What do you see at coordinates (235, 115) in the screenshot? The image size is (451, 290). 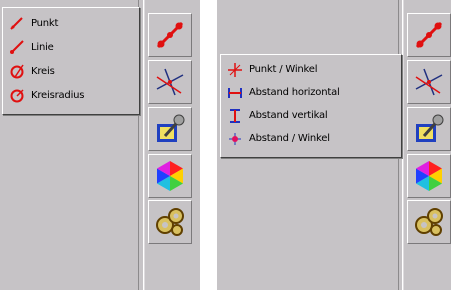 I see `vertical-distance-icon` at bounding box center [235, 115].